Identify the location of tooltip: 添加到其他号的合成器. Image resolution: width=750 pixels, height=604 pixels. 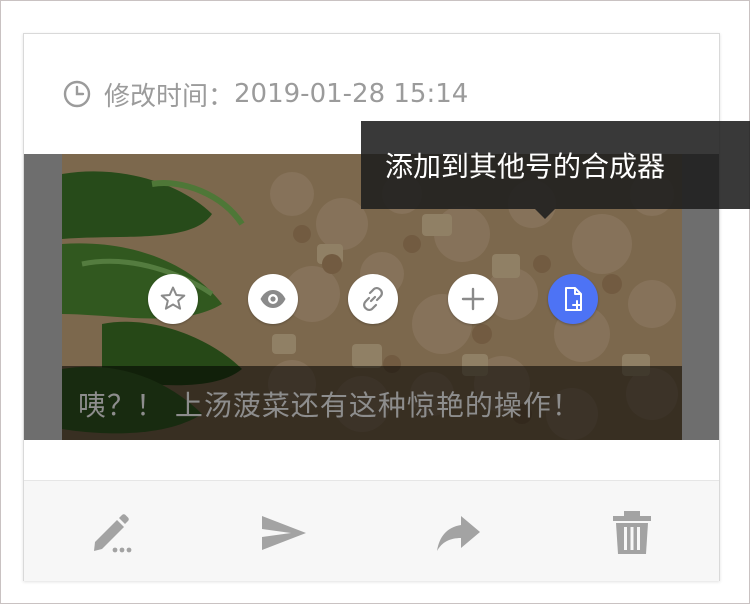
(555, 170).